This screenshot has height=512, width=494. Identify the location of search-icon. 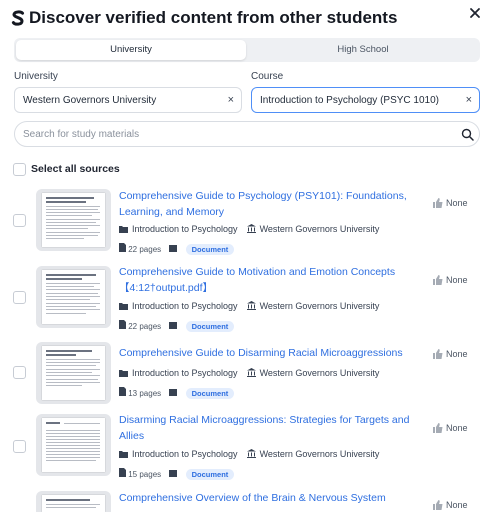
(467, 134).